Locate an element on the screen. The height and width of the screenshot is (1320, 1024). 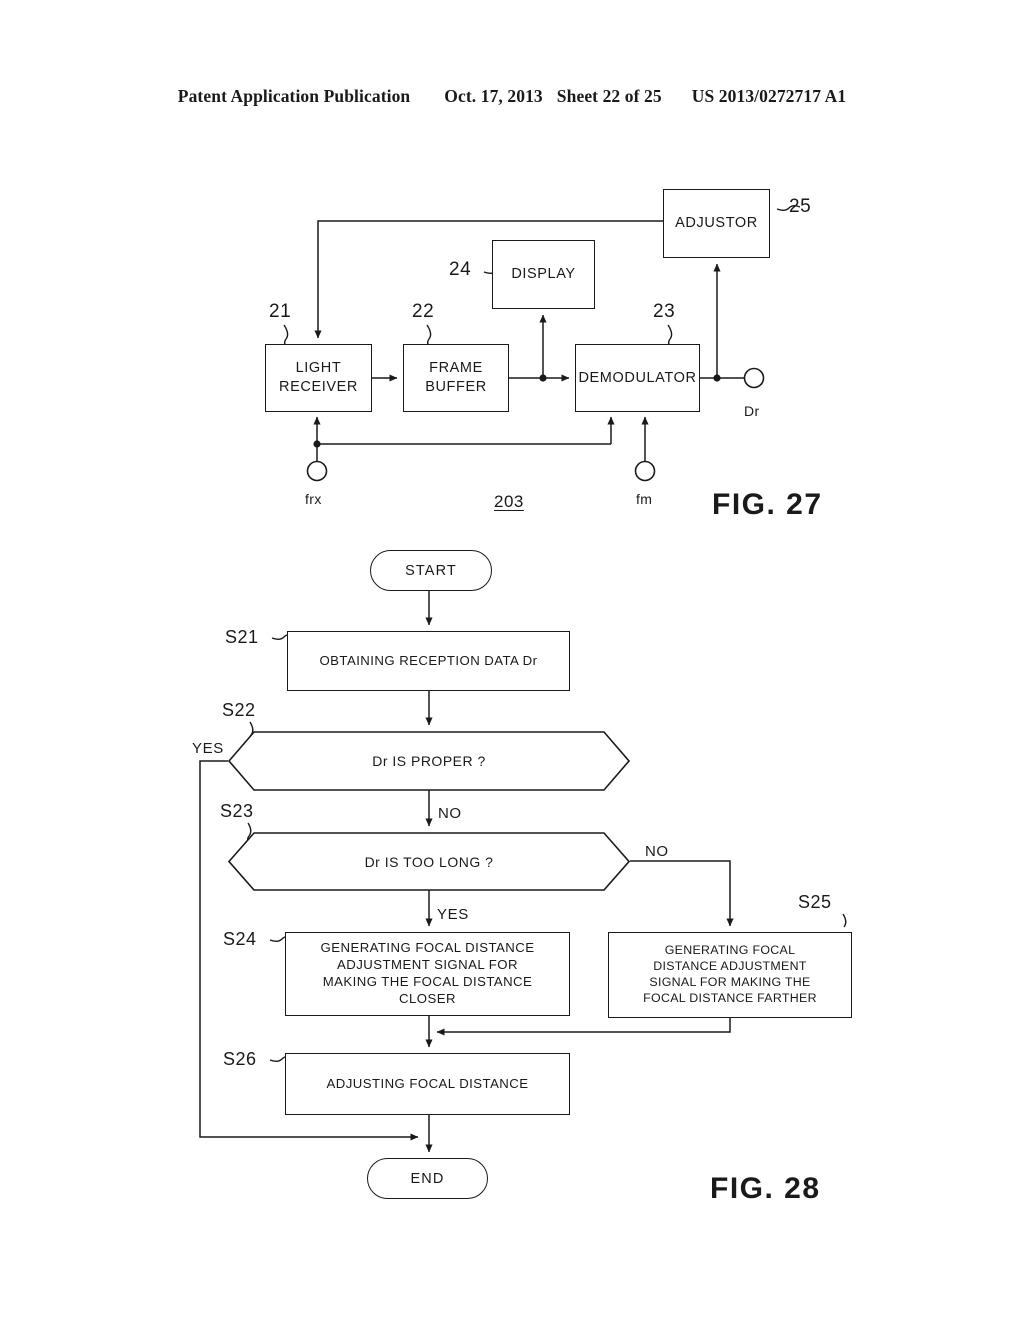
flow-decision-s22: Dr IS PROPER ? is located at coordinates (429, 761).